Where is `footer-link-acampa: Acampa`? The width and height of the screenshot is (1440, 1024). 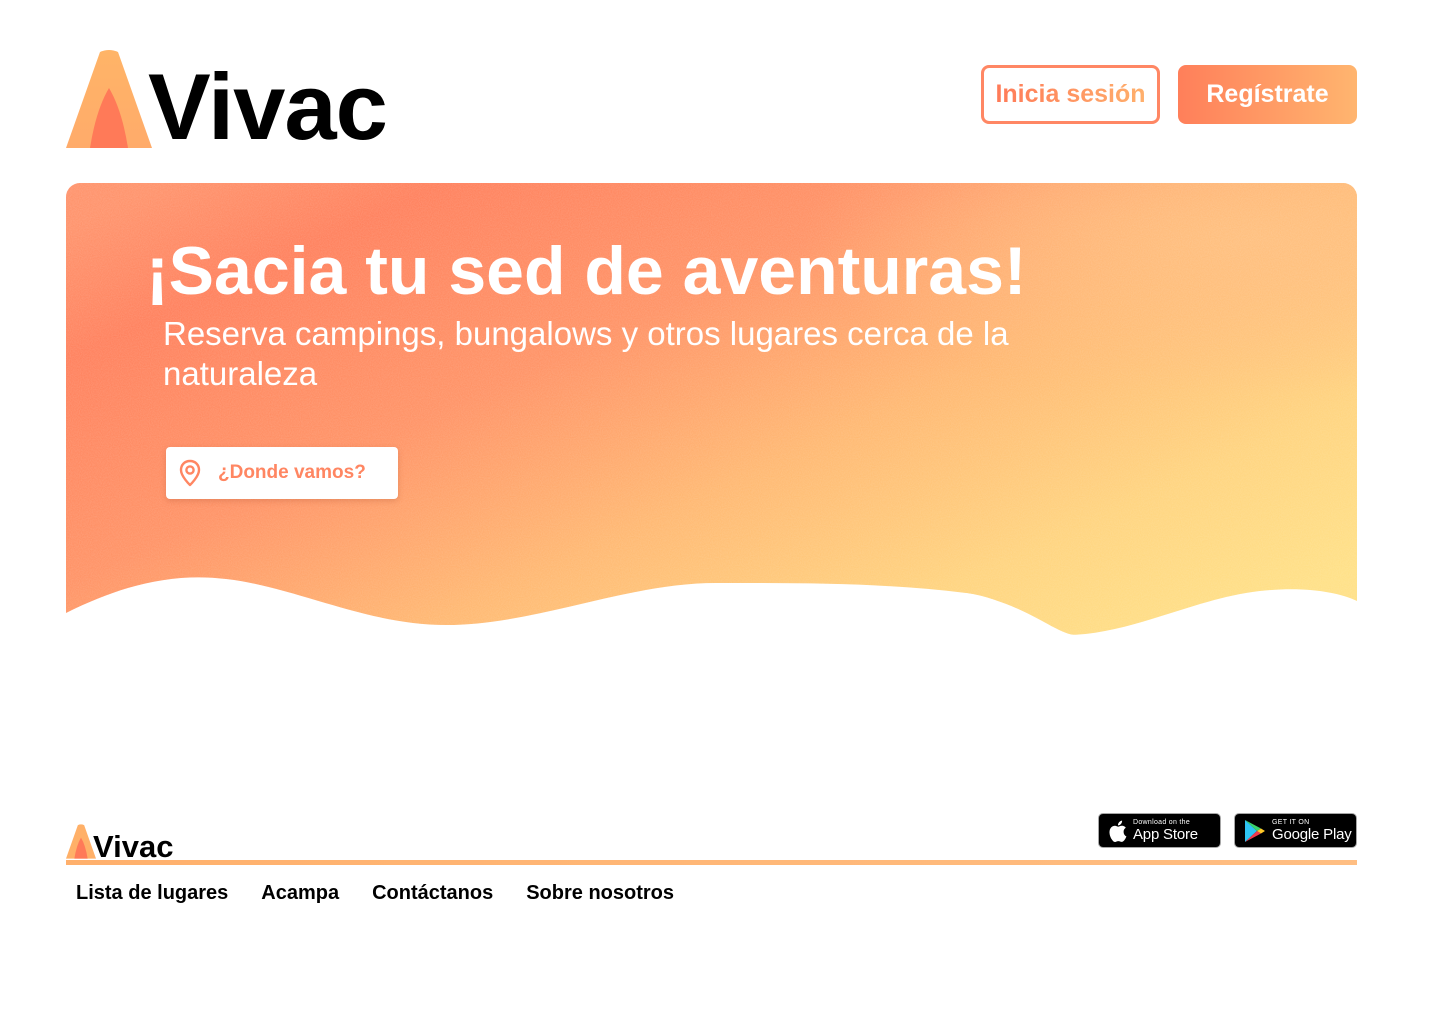
footer-link-acampa: Acampa is located at coordinates (300, 893).